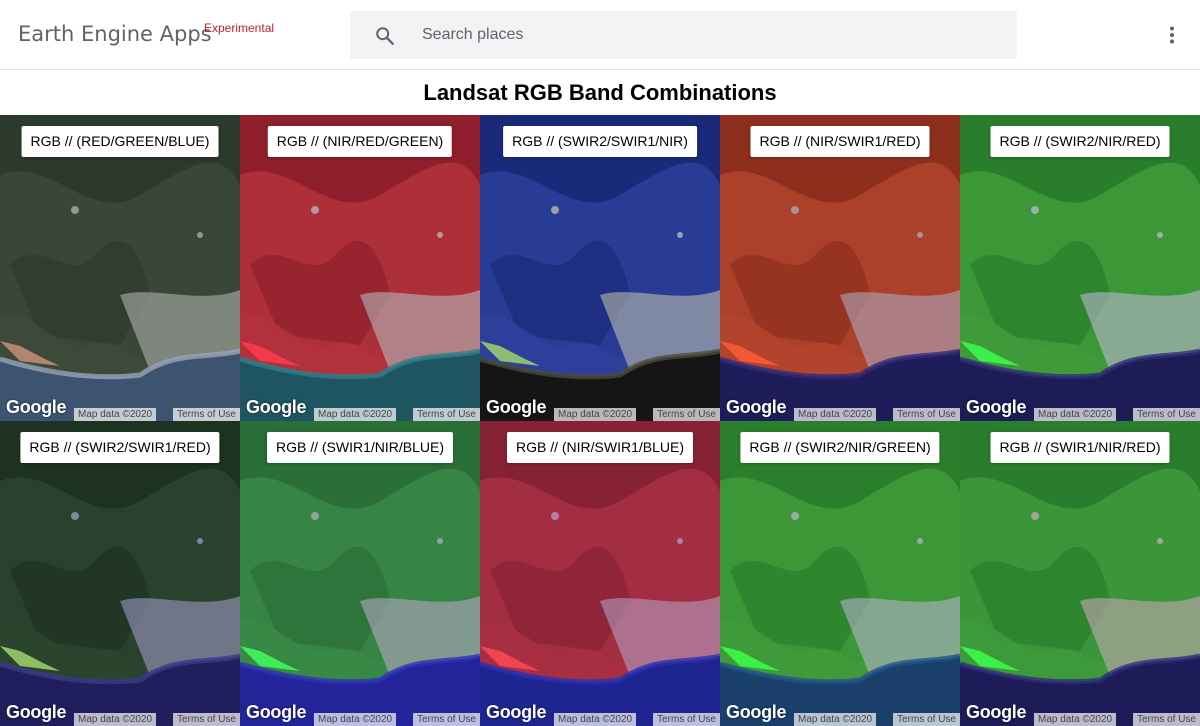 The width and height of the screenshot is (1200, 726). I want to click on band-combination-label: RGB // (NIR/SWIR1/BLUE), so click(600, 447).